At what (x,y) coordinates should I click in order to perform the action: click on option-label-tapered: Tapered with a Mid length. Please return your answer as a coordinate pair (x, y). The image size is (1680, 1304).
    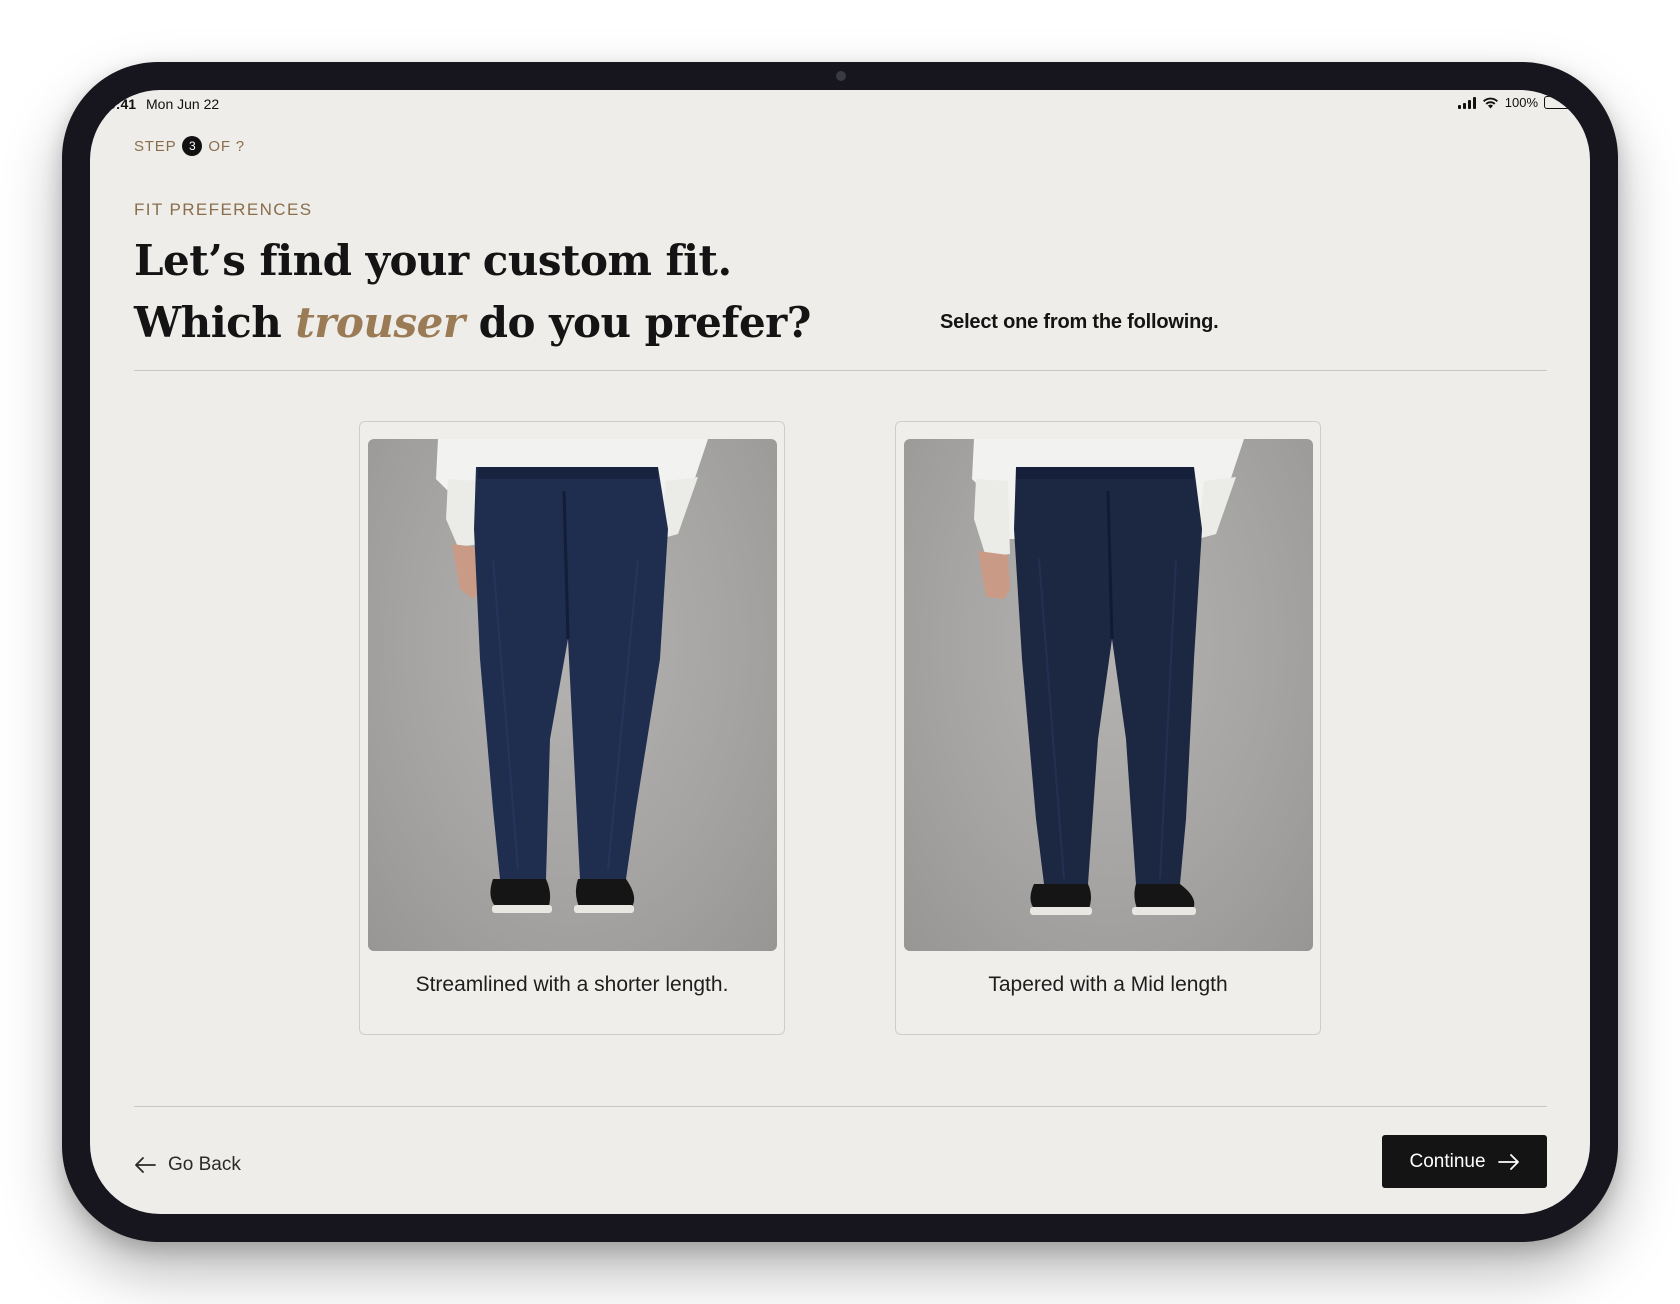
    Looking at the image, I should click on (1108, 984).